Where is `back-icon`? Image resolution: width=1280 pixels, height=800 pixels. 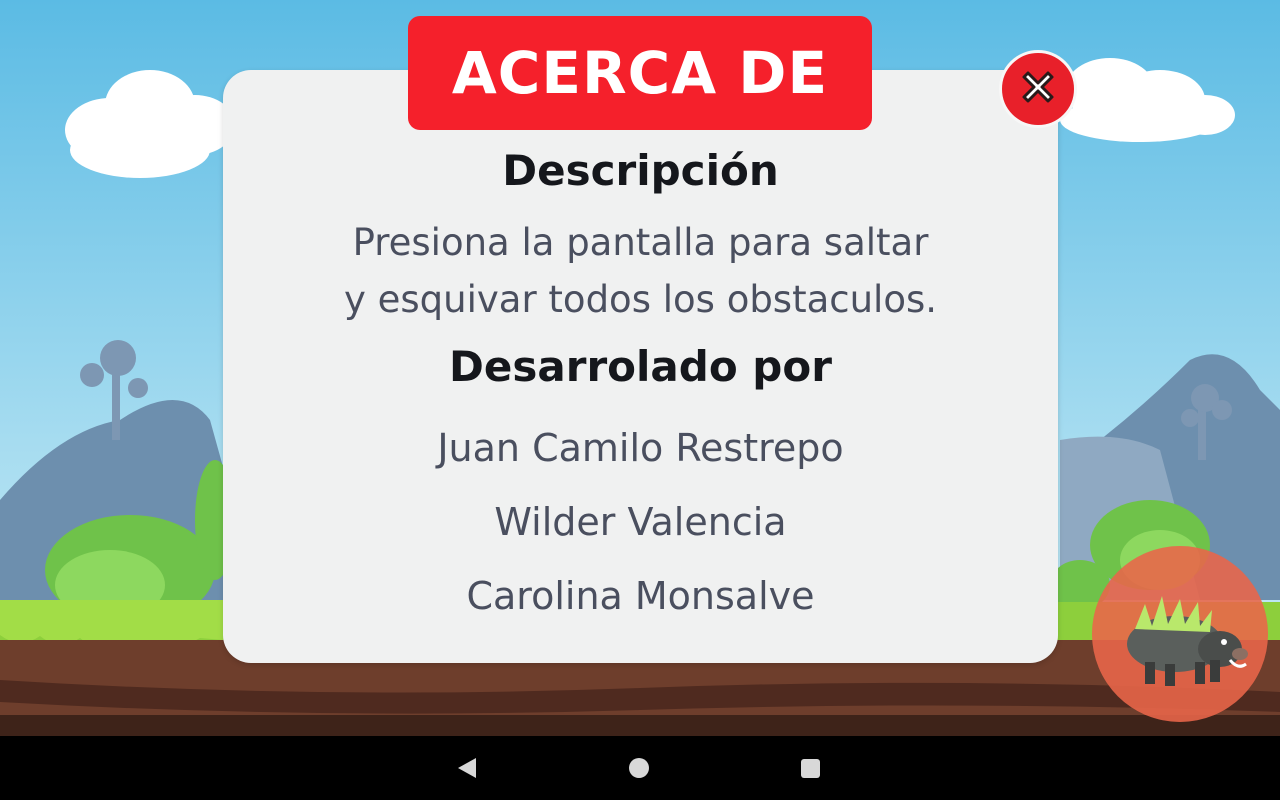
back-icon is located at coordinates (467, 768).